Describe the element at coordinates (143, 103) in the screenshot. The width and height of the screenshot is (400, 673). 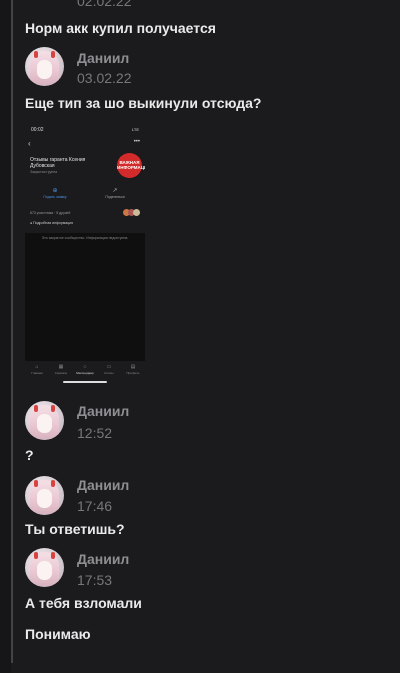
I see `message-text: Еще тип за шо выкинули отсюда?` at that location.